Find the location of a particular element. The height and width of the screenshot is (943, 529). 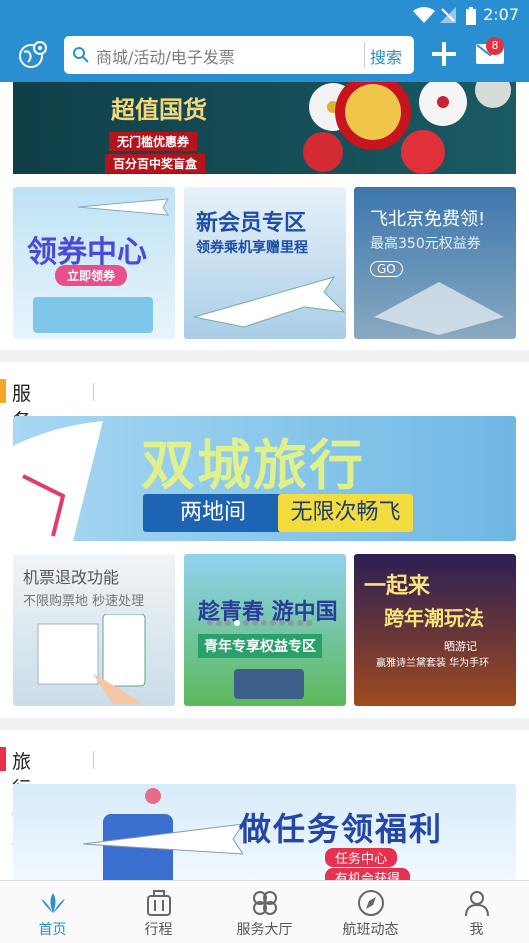

tail-fin-illustration is located at coordinates (58, 481).